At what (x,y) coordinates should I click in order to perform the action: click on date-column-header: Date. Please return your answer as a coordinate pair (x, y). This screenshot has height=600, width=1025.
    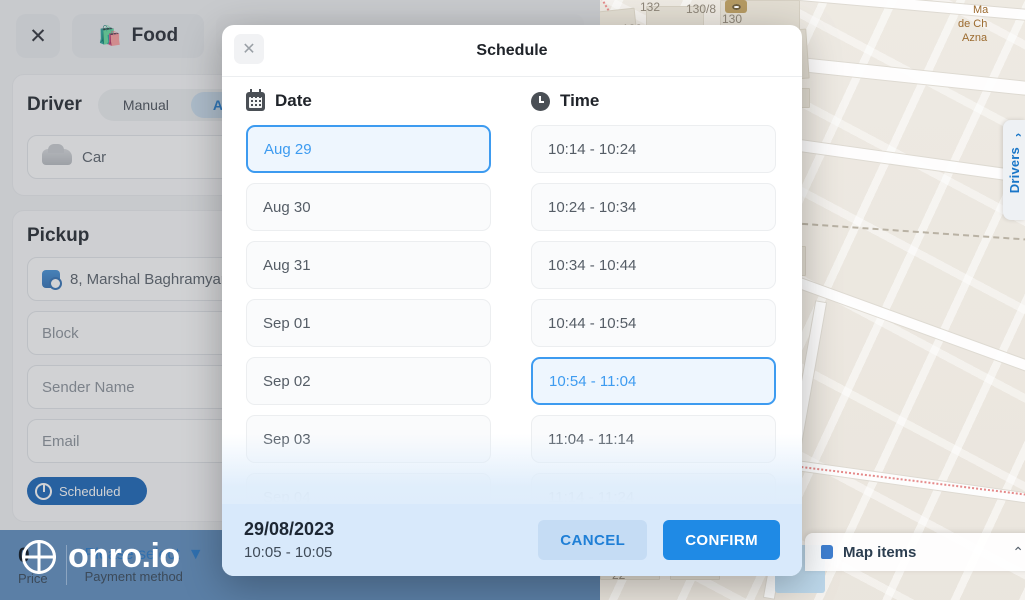
    Looking at the image, I should click on (368, 99).